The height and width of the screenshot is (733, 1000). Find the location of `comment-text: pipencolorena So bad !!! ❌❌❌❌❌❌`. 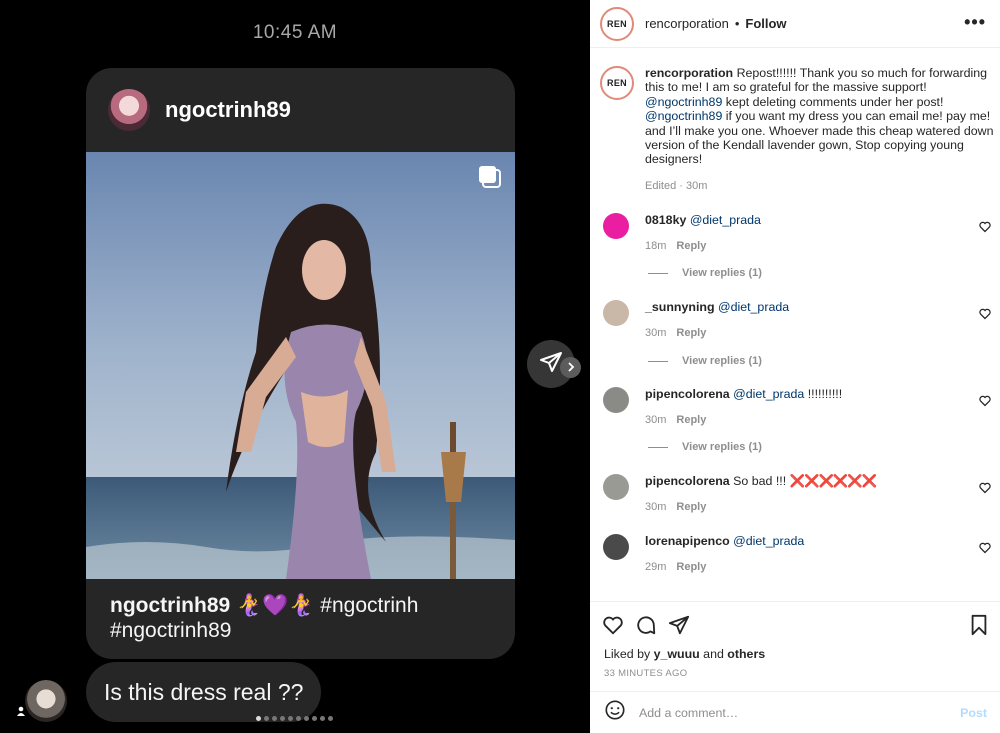

comment-text: pipencolorena So bad !!! ❌❌❌❌❌❌ is located at coordinates (761, 481).